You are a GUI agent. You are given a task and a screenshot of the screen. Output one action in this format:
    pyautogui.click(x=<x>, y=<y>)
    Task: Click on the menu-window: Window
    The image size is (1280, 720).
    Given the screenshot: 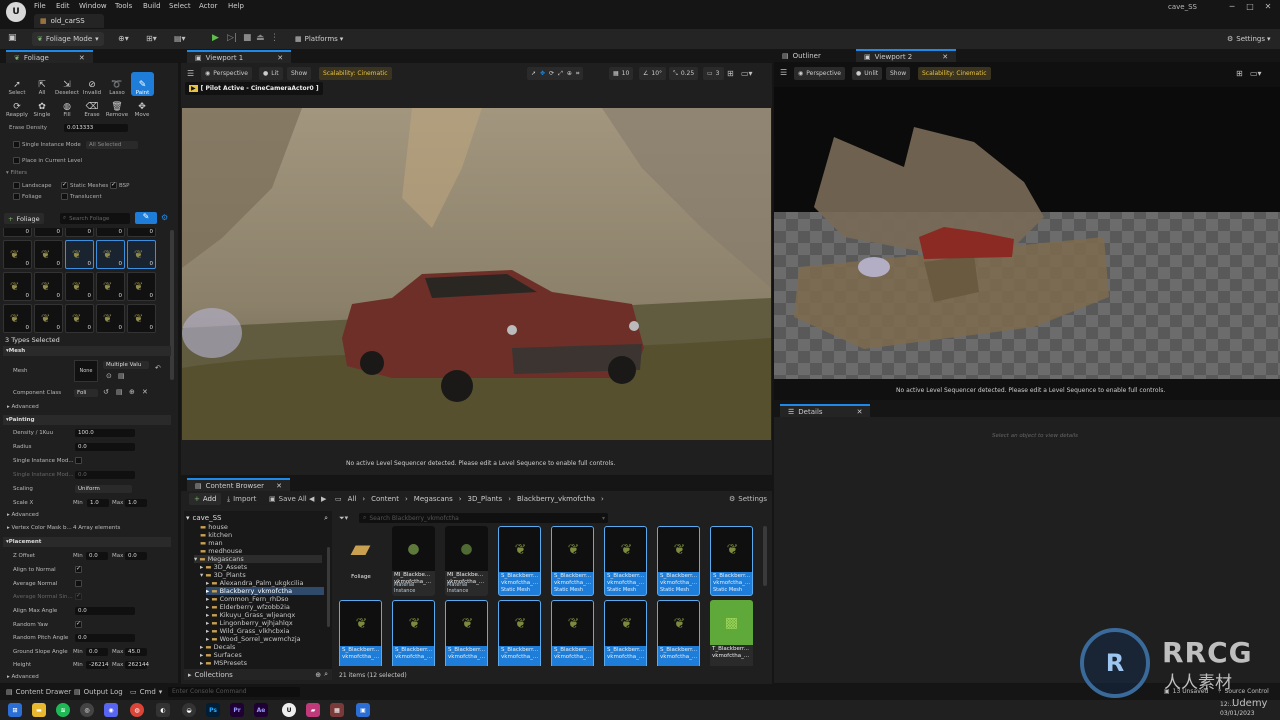 What is the action you would take?
    pyautogui.click(x=93, y=6)
    